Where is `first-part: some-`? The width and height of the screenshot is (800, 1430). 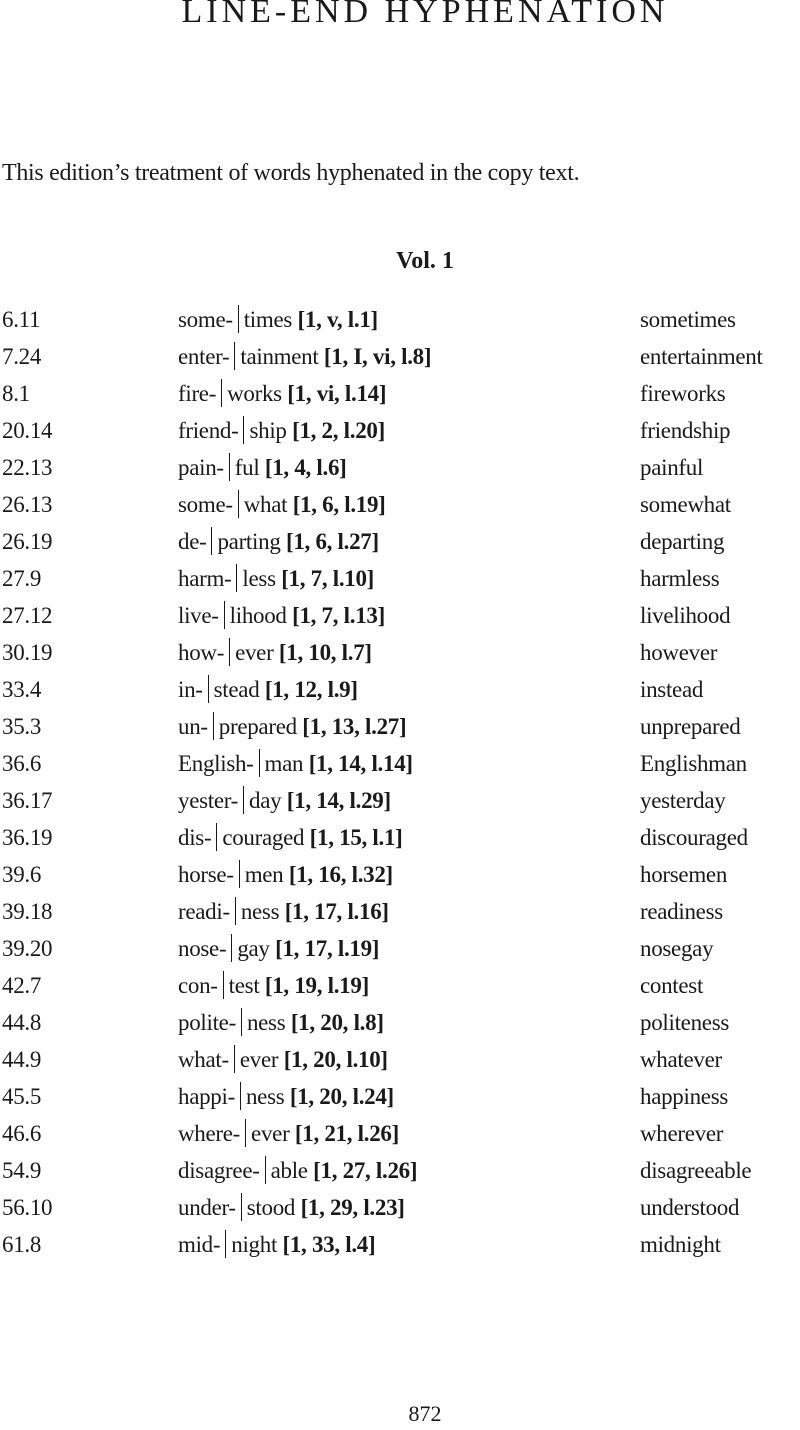
first-part: some- is located at coordinates (205, 319).